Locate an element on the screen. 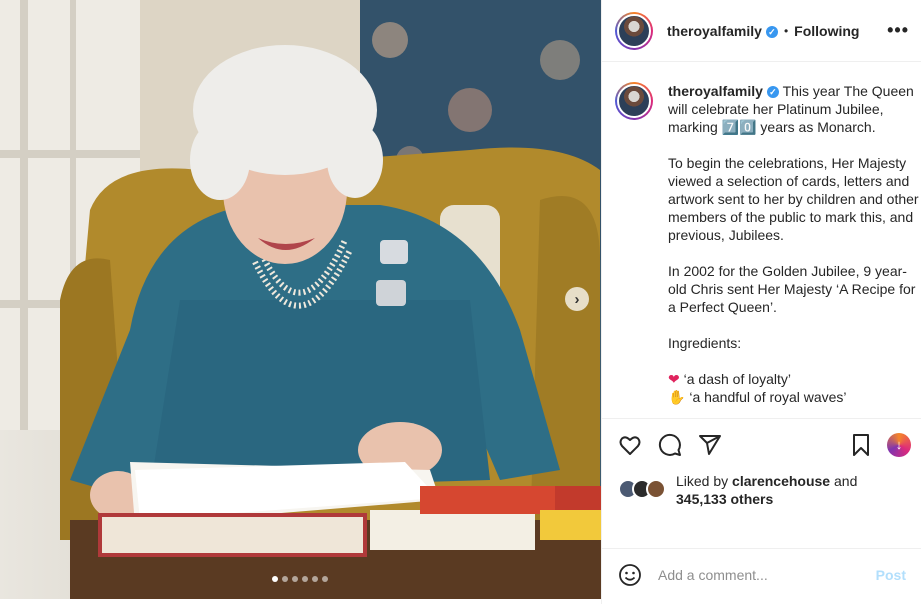  comment-icon is located at coordinates (670, 445).